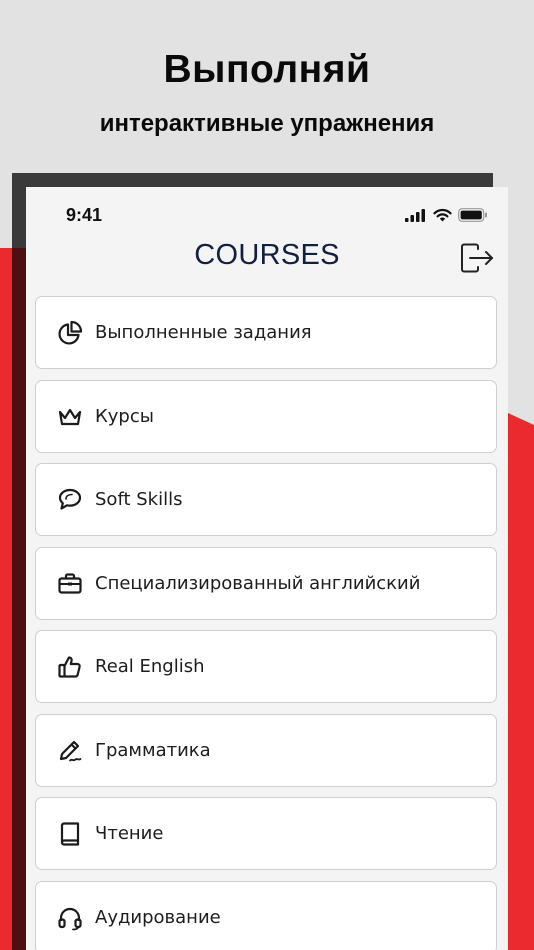 The image size is (534, 950). What do you see at coordinates (19, 599) in the screenshot?
I see `phone-frame-edge` at bounding box center [19, 599].